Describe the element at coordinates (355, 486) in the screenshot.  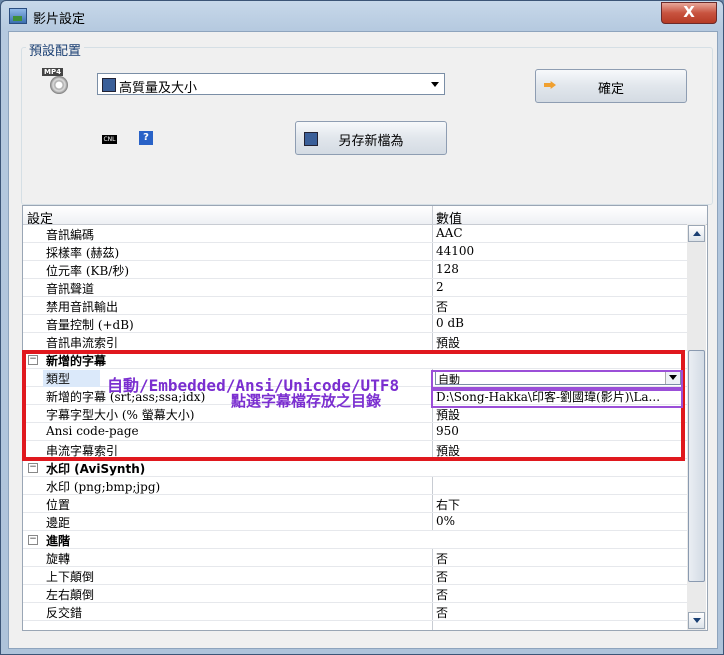
I see `property-row: 水印 (png;bmp;jpg)` at that location.